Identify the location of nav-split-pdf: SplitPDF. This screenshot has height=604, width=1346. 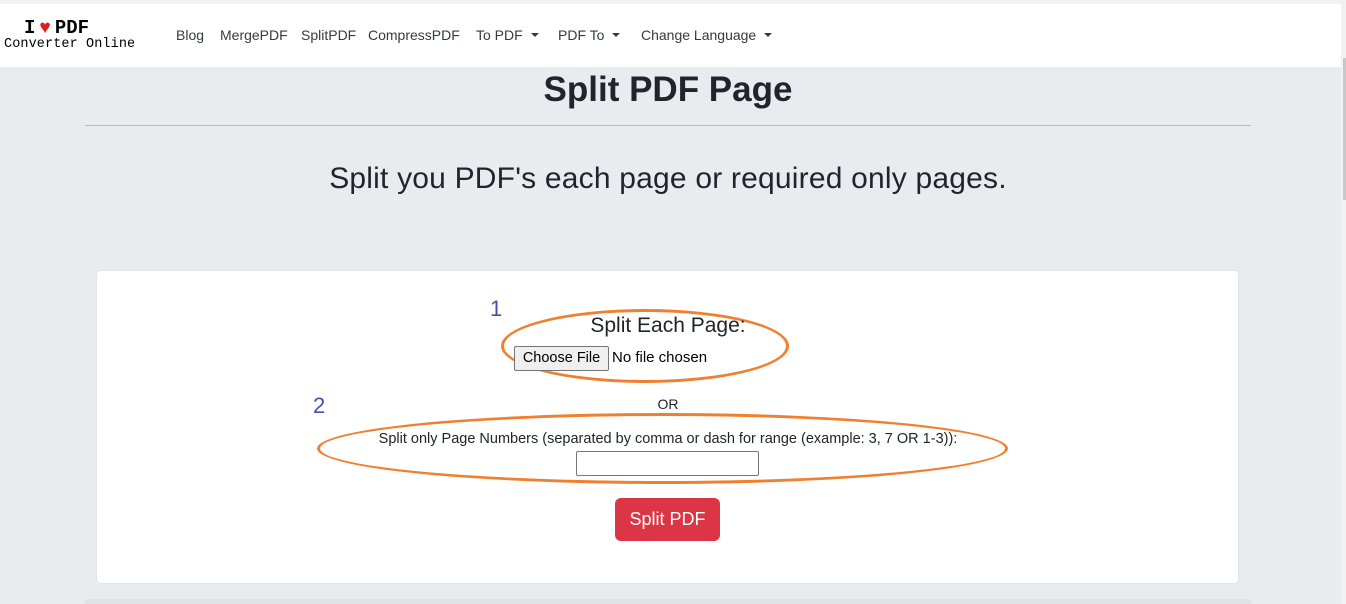
(328, 35).